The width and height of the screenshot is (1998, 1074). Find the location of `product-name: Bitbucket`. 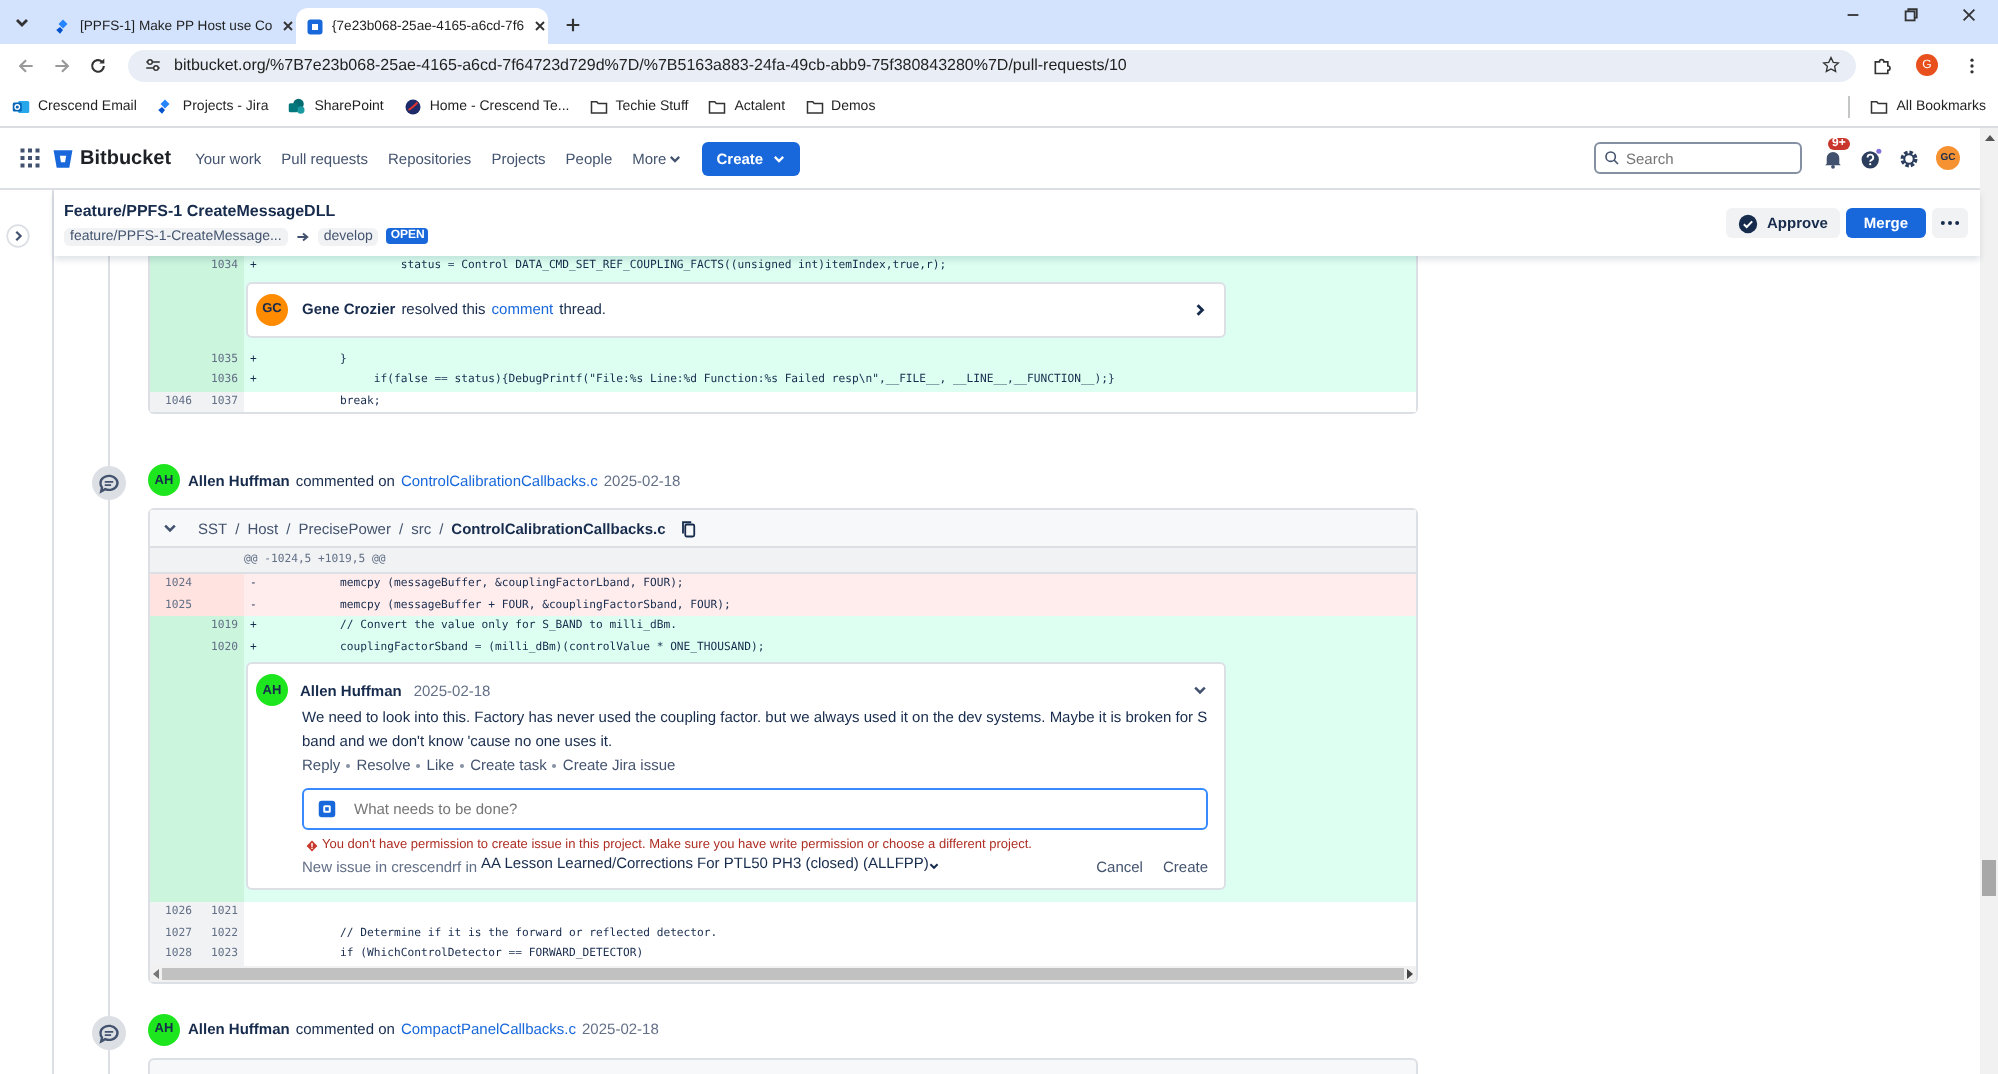

product-name: Bitbucket is located at coordinates (126, 158).